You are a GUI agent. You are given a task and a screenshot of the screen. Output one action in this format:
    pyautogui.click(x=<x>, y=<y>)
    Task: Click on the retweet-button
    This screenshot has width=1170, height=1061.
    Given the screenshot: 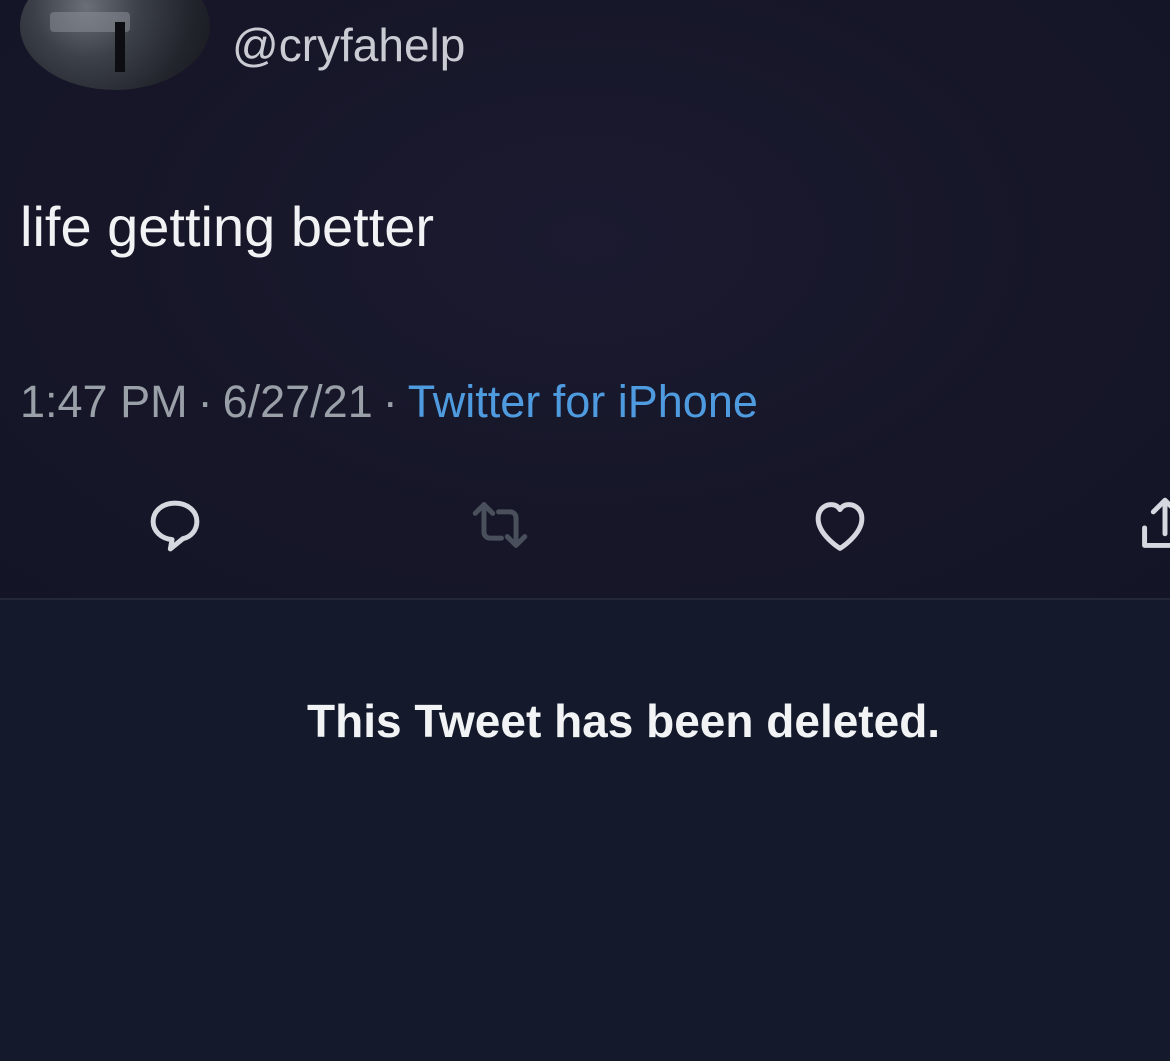 What is the action you would take?
    pyautogui.click(x=500, y=525)
    